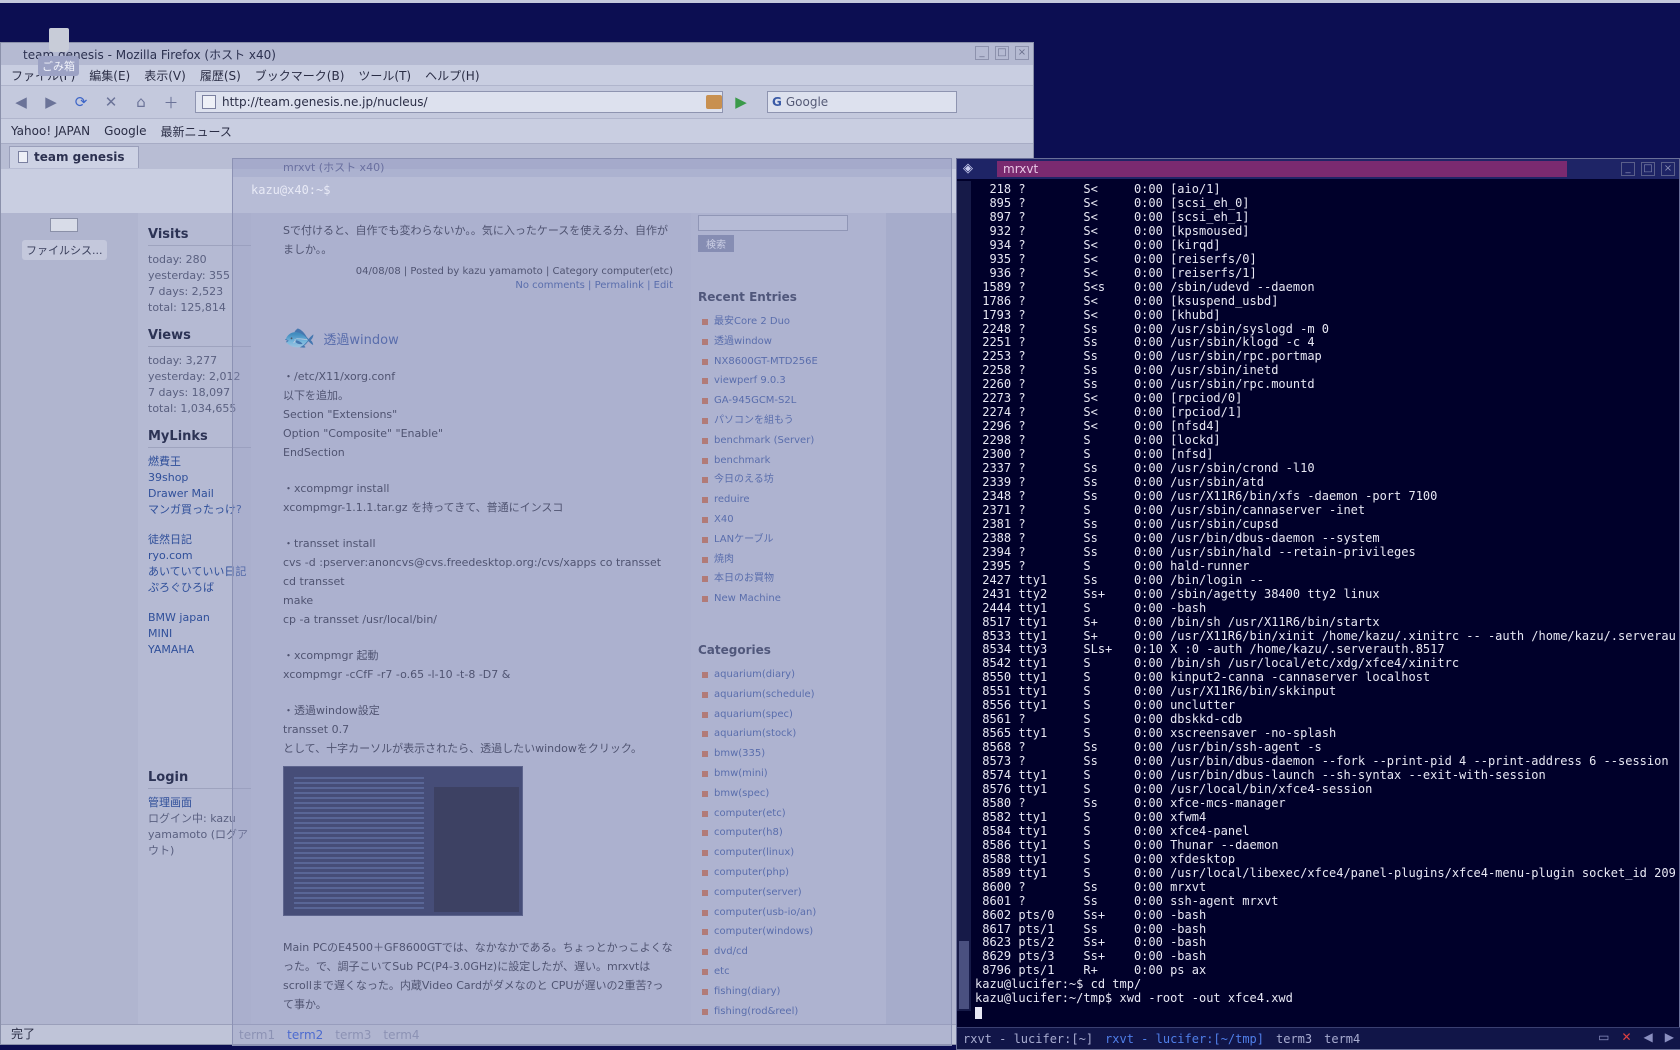 The height and width of the screenshot is (1050, 1680). Describe the element at coordinates (840, 1) in the screenshot. I see `screen-top-edge` at that location.